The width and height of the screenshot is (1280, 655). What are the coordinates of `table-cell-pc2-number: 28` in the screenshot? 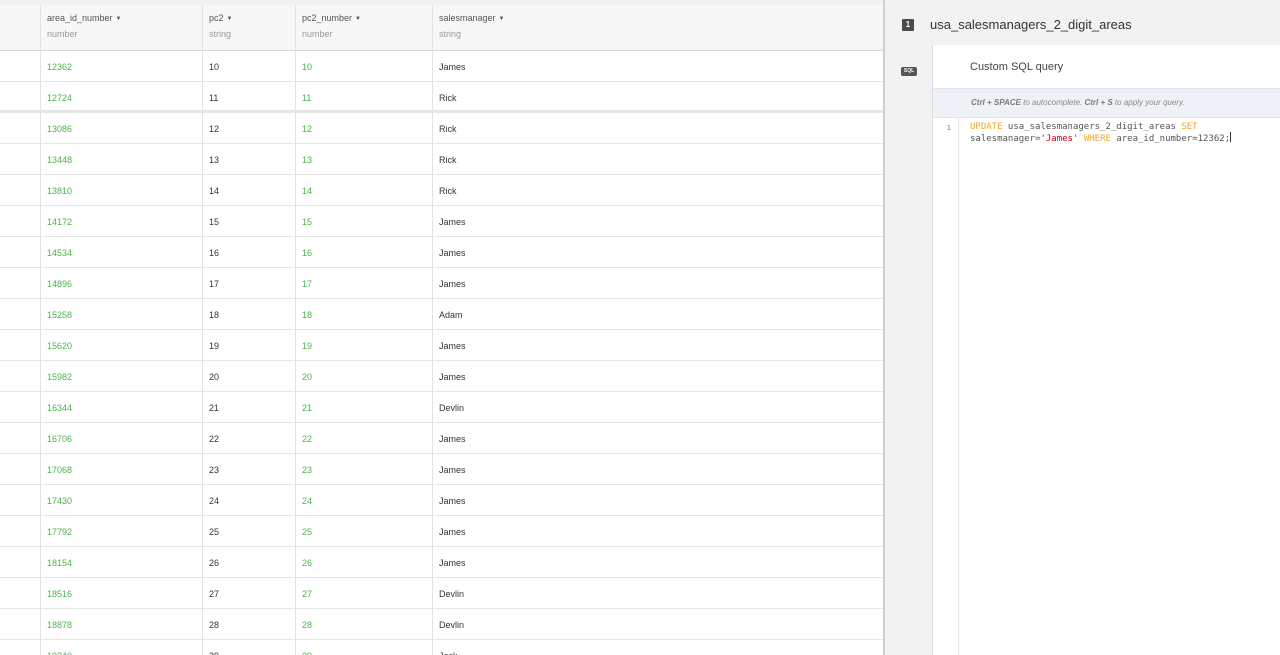 It's located at (307, 625).